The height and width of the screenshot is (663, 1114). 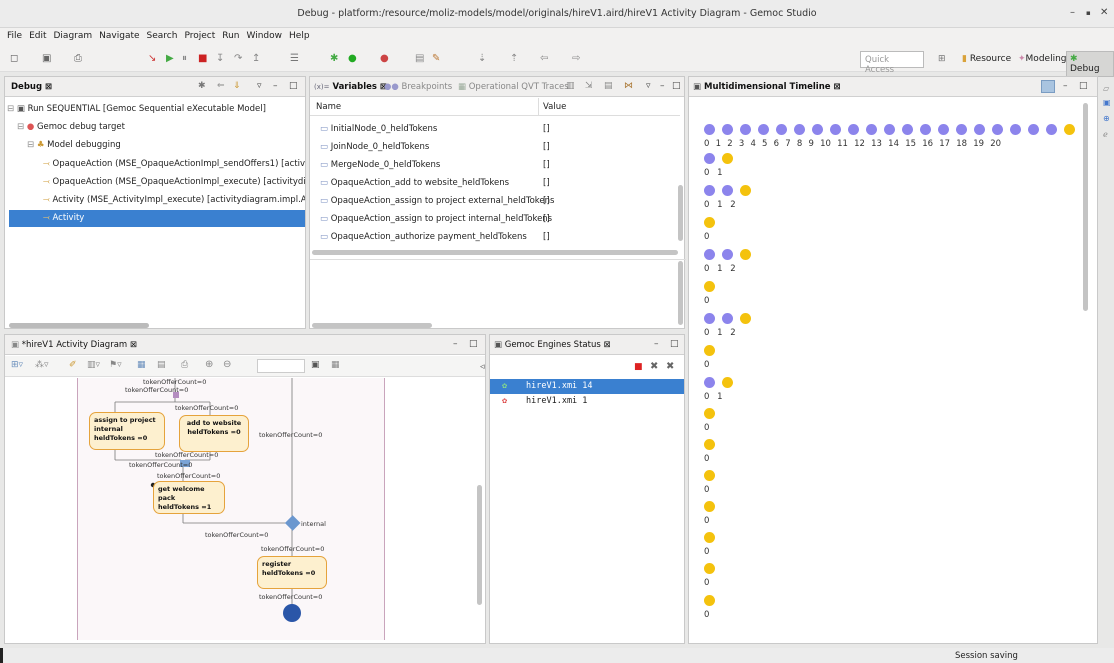 I want to click on refresh-icon: ▤, so click(x=161, y=365).